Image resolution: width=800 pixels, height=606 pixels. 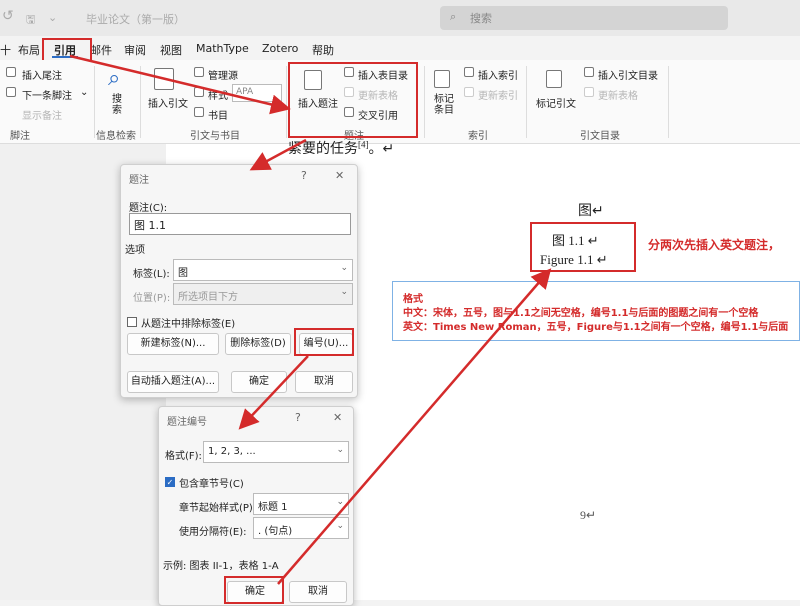 What do you see at coordinates (324, 342) in the screenshot?
I see `highlight-numbering-button` at bounding box center [324, 342].